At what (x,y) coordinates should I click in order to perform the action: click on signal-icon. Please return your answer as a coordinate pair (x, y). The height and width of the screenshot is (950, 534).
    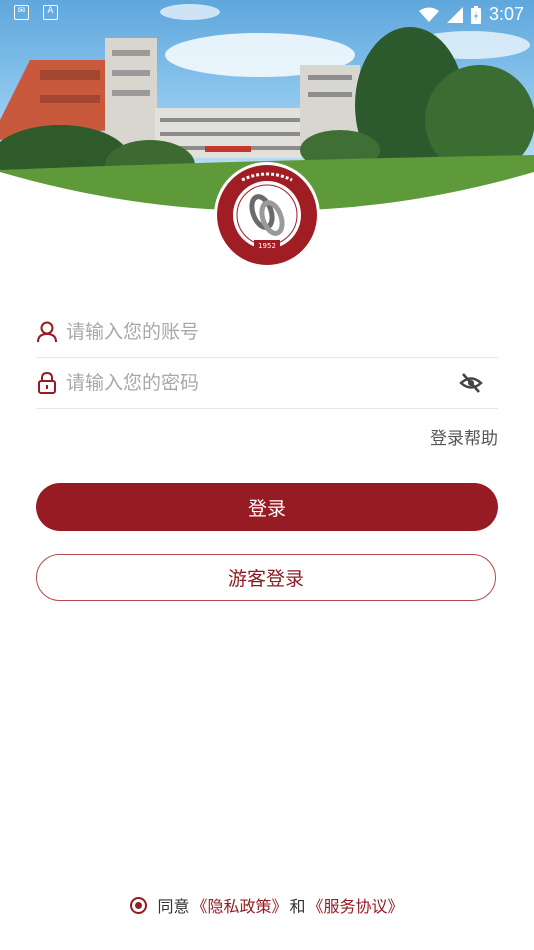
    Looking at the image, I should click on (454, 14).